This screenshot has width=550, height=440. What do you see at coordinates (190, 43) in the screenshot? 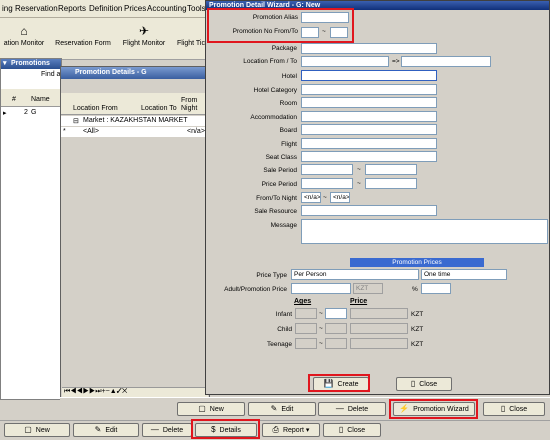
I see `toolbar-label: Flight Tic` at bounding box center [190, 43].